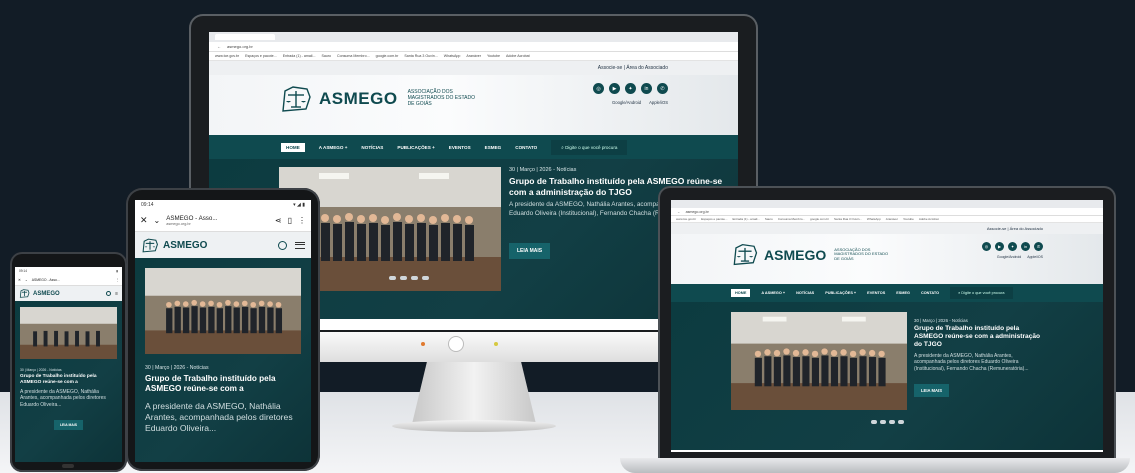 Image resolution: width=1135 pixels, height=473 pixels. Describe the element at coordinates (473, 68) in the screenshot. I see `site-top-bar: Associe-se | Área do Associado` at that location.